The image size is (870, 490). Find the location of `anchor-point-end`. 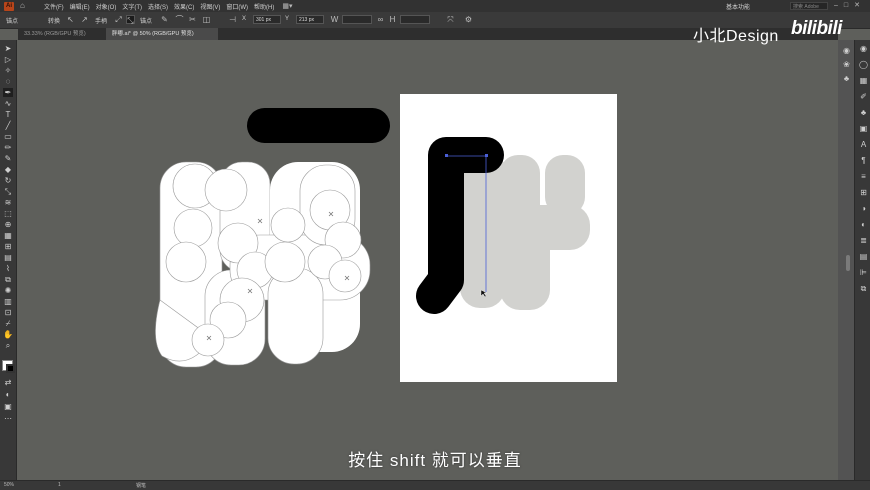

anchor-point-end is located at coordinates (486, 155).